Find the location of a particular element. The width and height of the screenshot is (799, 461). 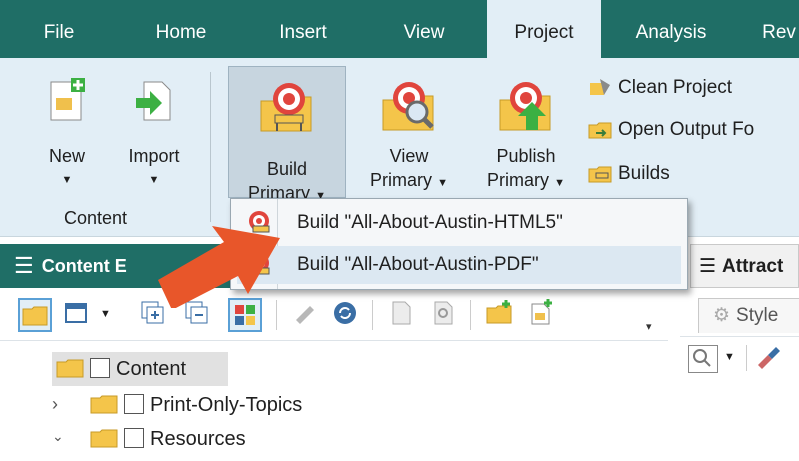

search-document-button is located at coordinates (445, 315).